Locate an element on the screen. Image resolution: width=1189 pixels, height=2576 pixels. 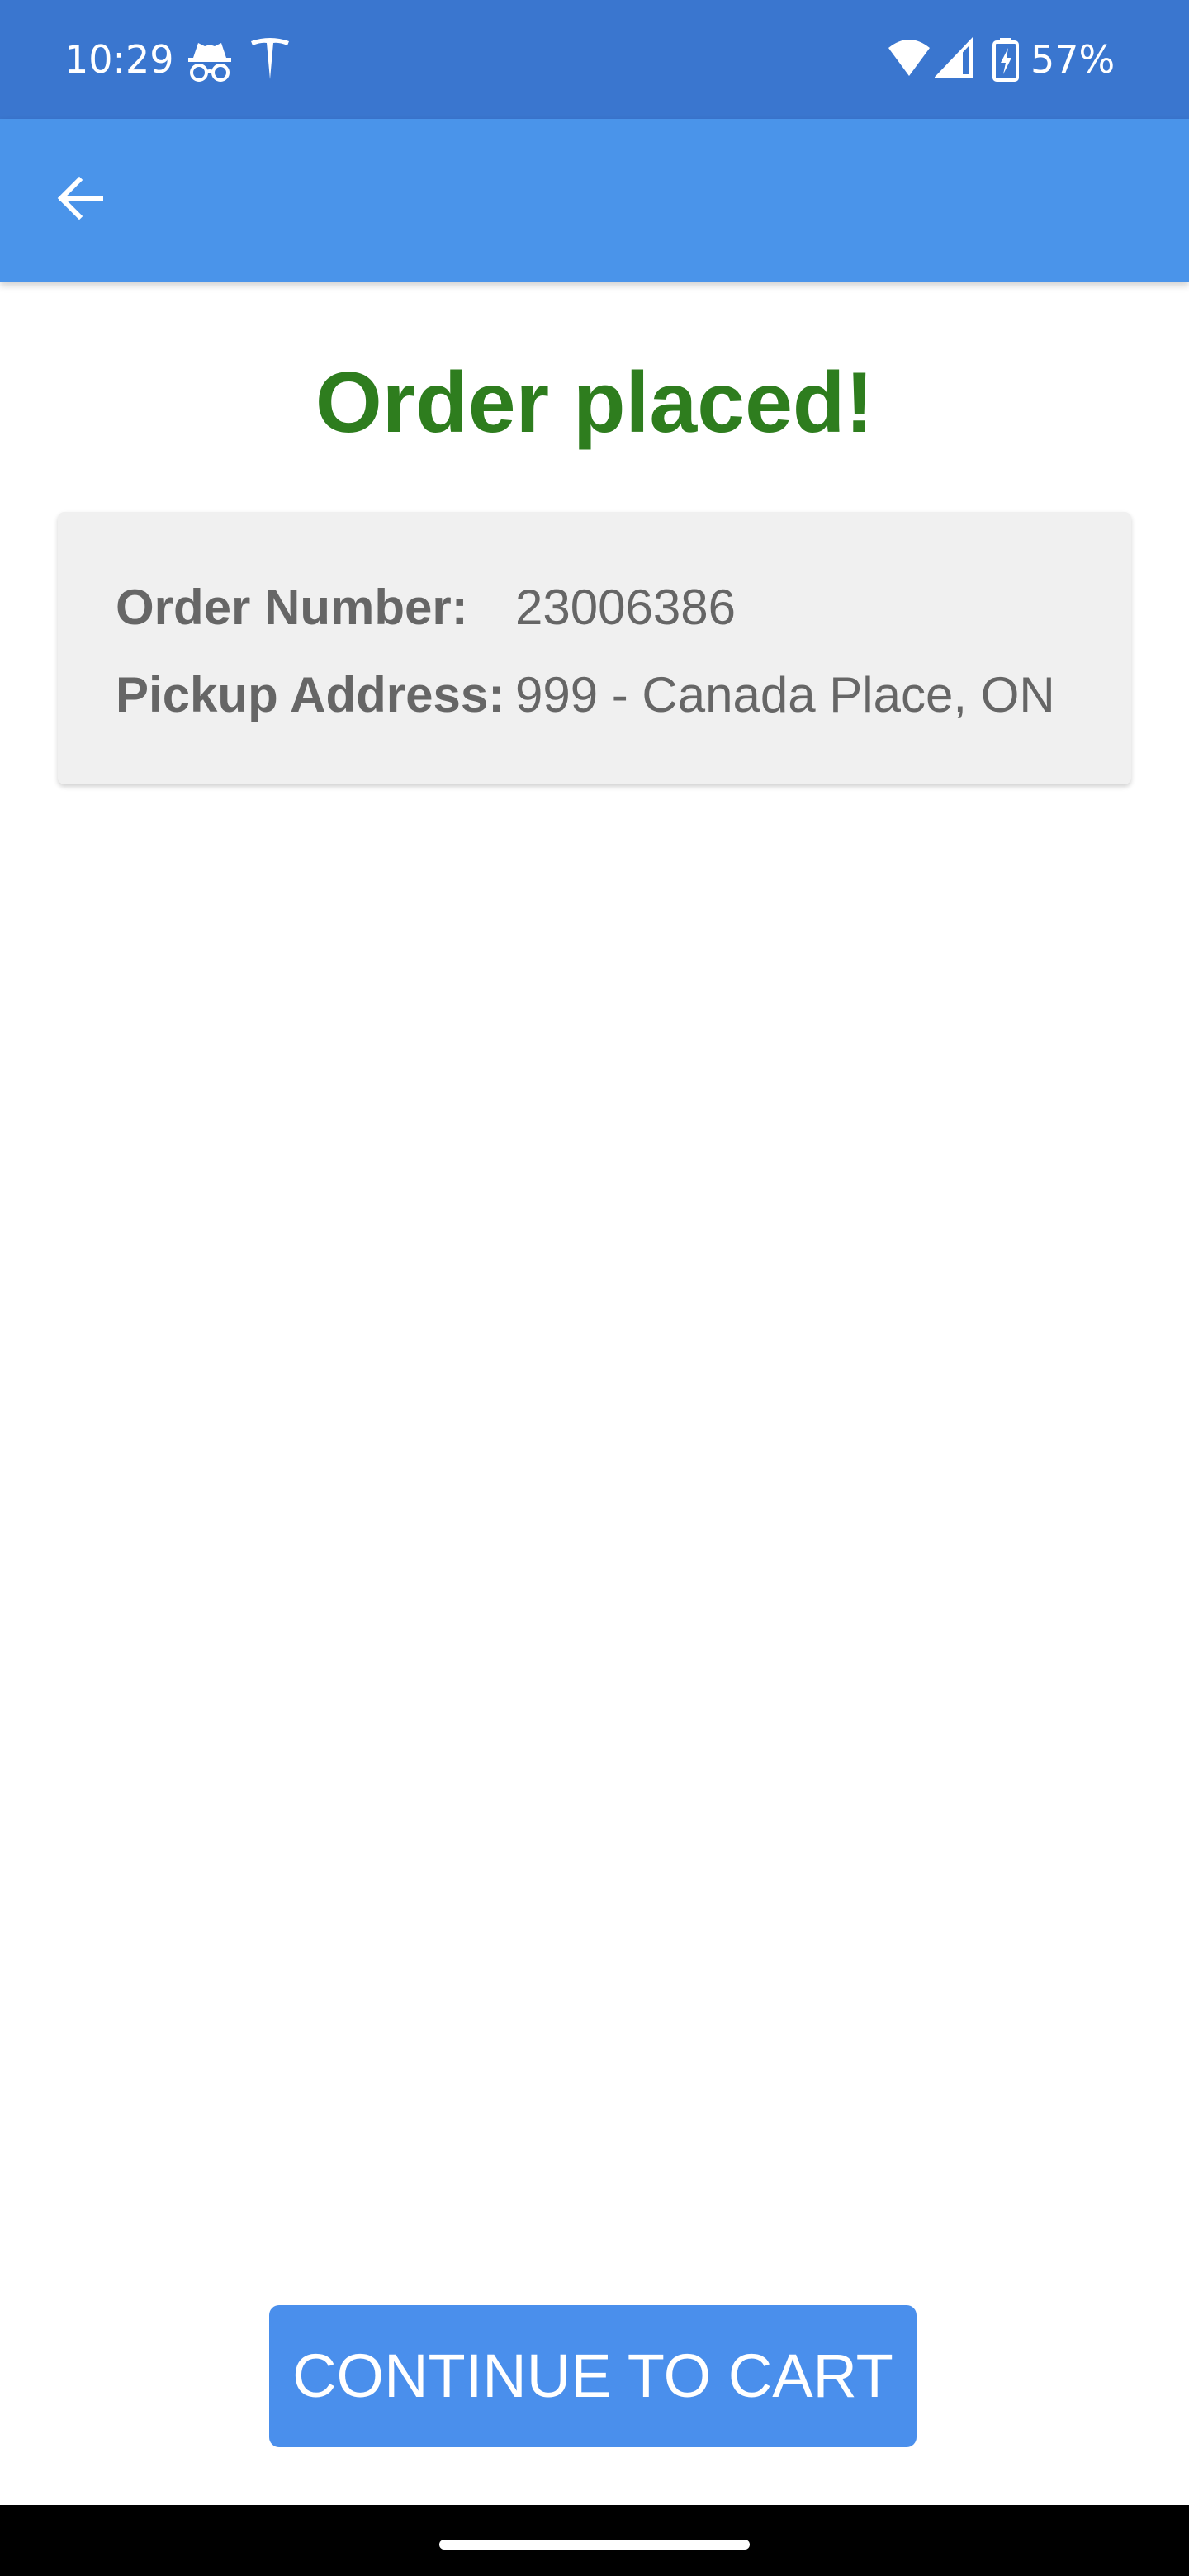
home-indicator is located at coordinates (594, 2545).